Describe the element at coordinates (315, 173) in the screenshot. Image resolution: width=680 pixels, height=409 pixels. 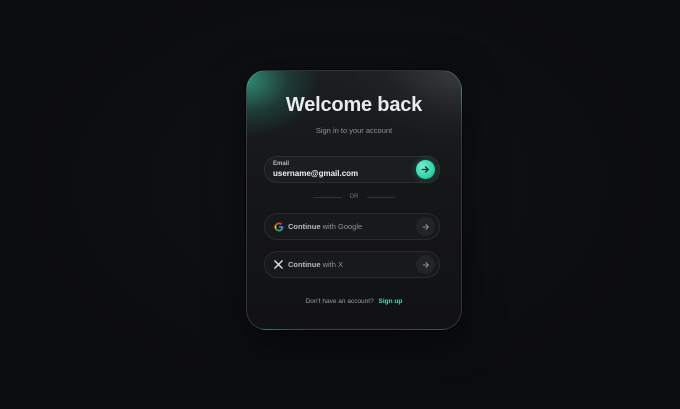
I see `email-input: username@gmail.com` at that location.